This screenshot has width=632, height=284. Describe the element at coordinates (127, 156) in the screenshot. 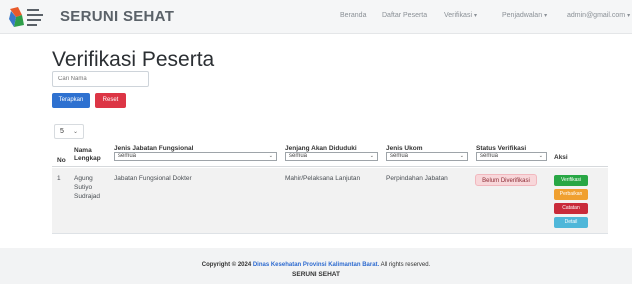

I see `filter-jabatan-value: semua` at that location.